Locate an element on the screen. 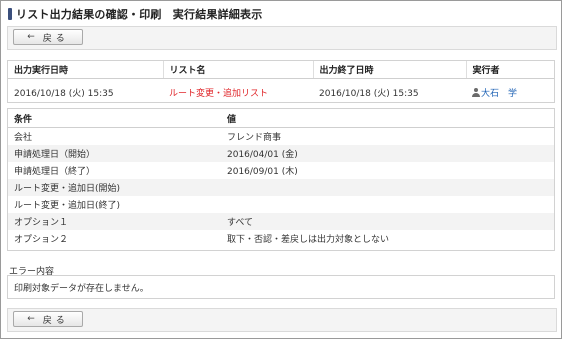  back-button-bottom: ← 戻る is located at coordinates (48, 319).